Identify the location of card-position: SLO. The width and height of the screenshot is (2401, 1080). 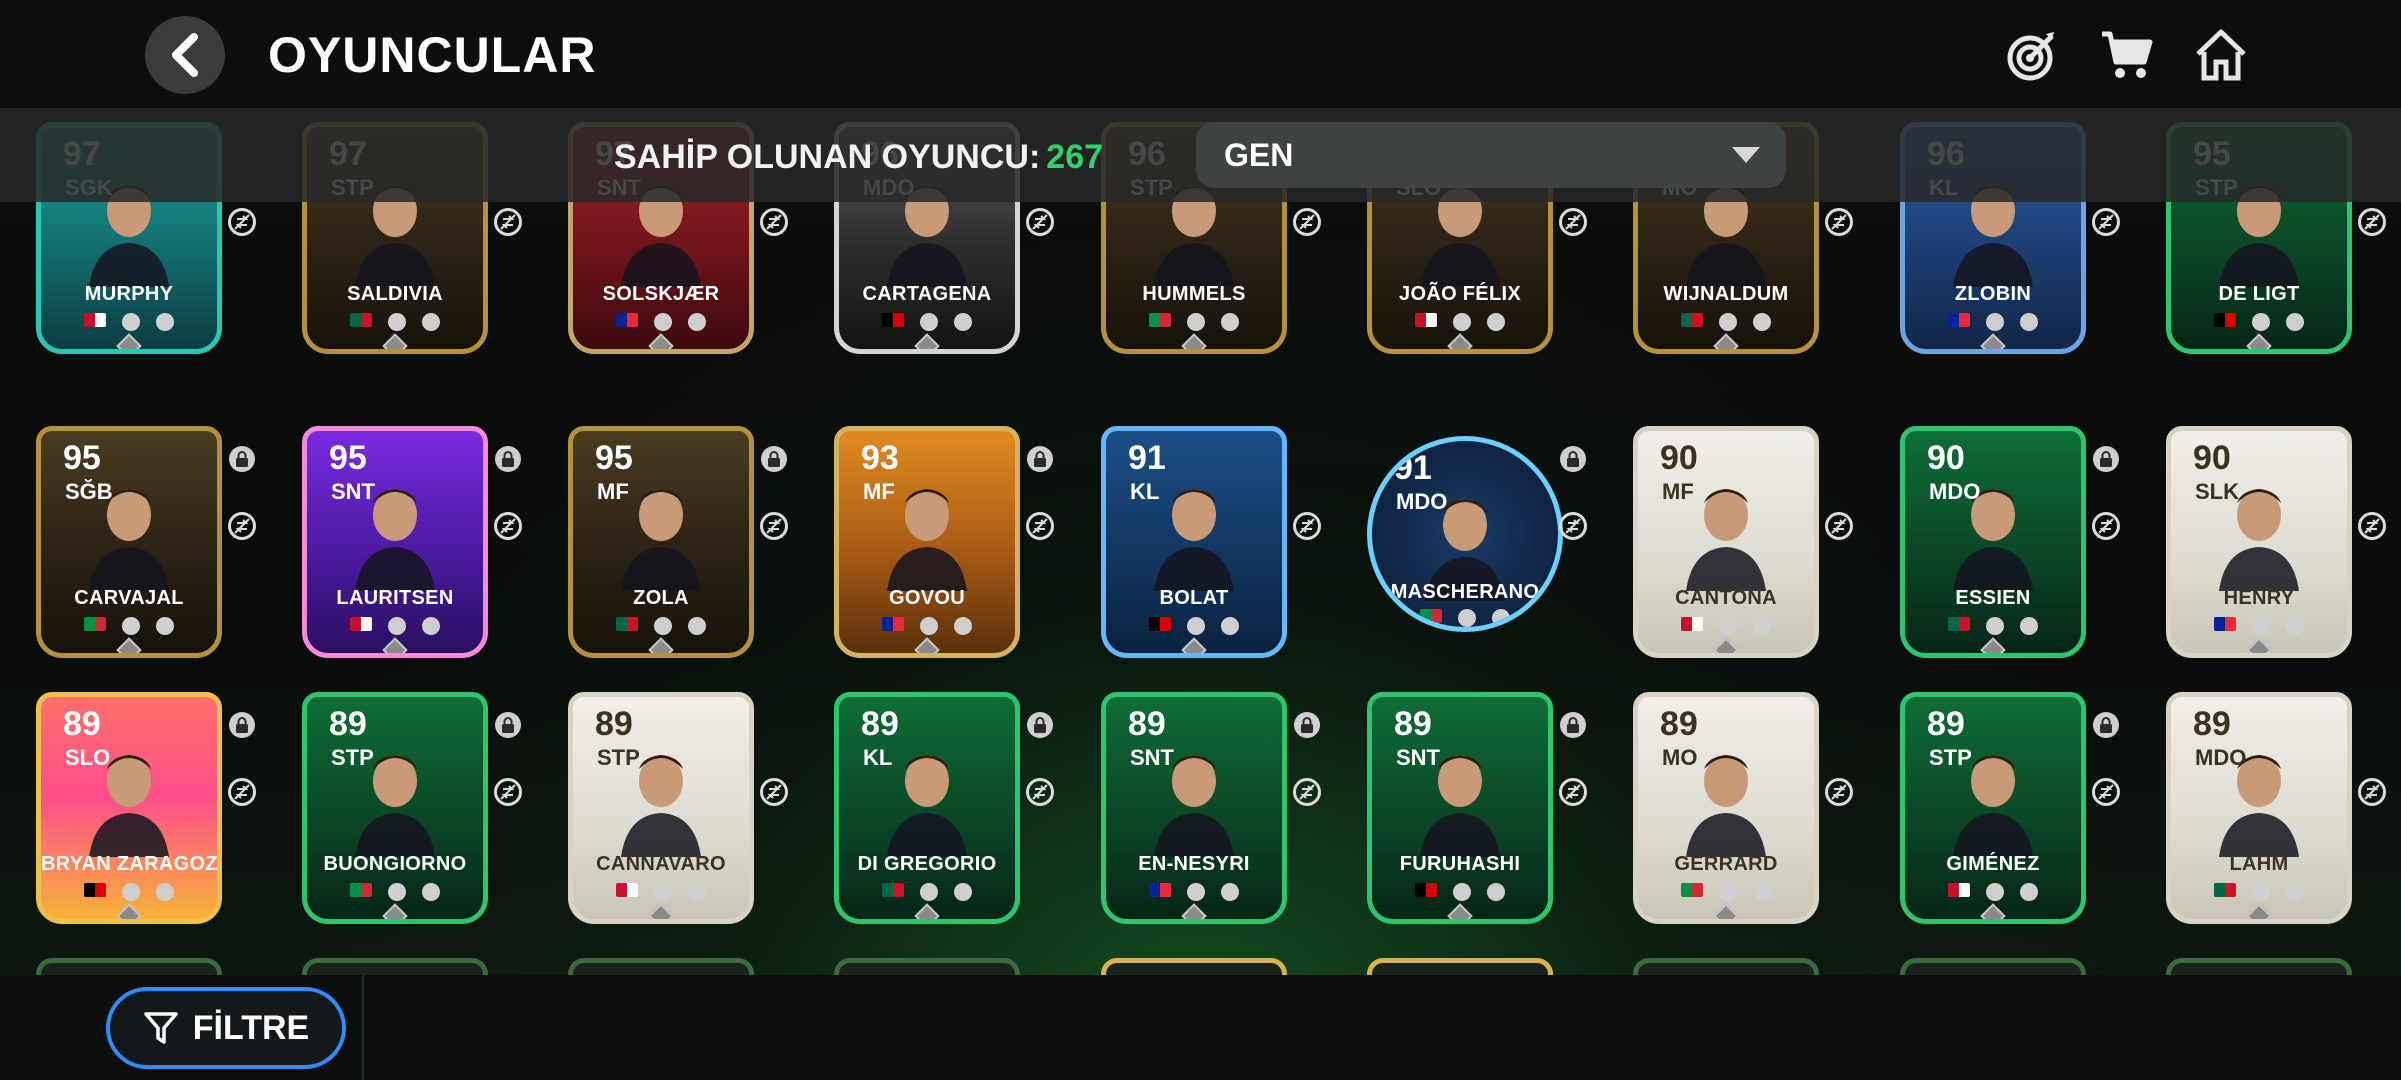
(88, 757).